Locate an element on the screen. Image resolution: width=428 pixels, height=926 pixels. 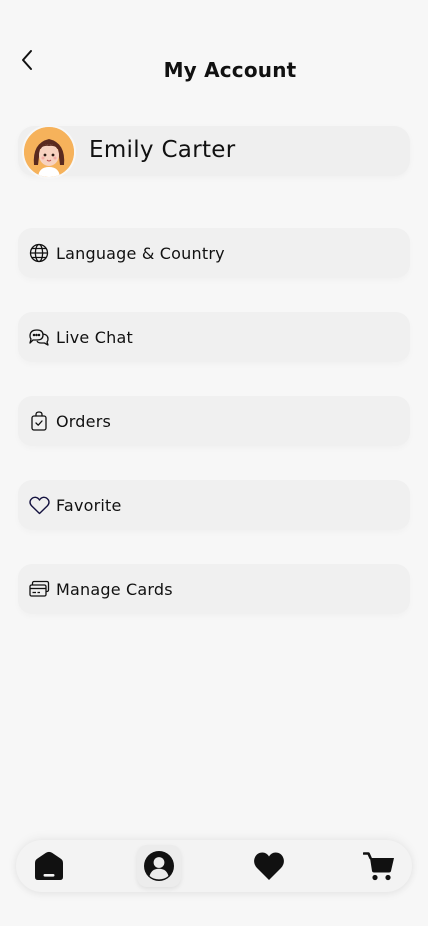
menu-item-language-country: Language & Country is located at coordinates (214, 253).